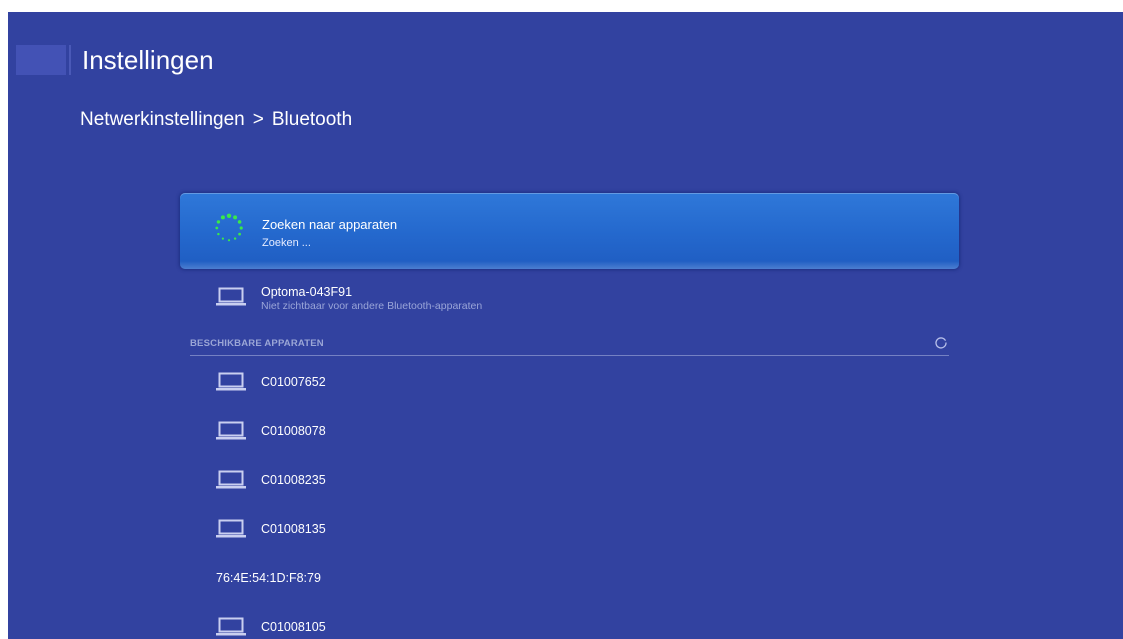 This screenshot has width=1123, height=639. Describe the element at coordinates (569, 578) in the screenshot. I see `device-item-mac-address: 76:4E:54:1D:F8:79` at that location.